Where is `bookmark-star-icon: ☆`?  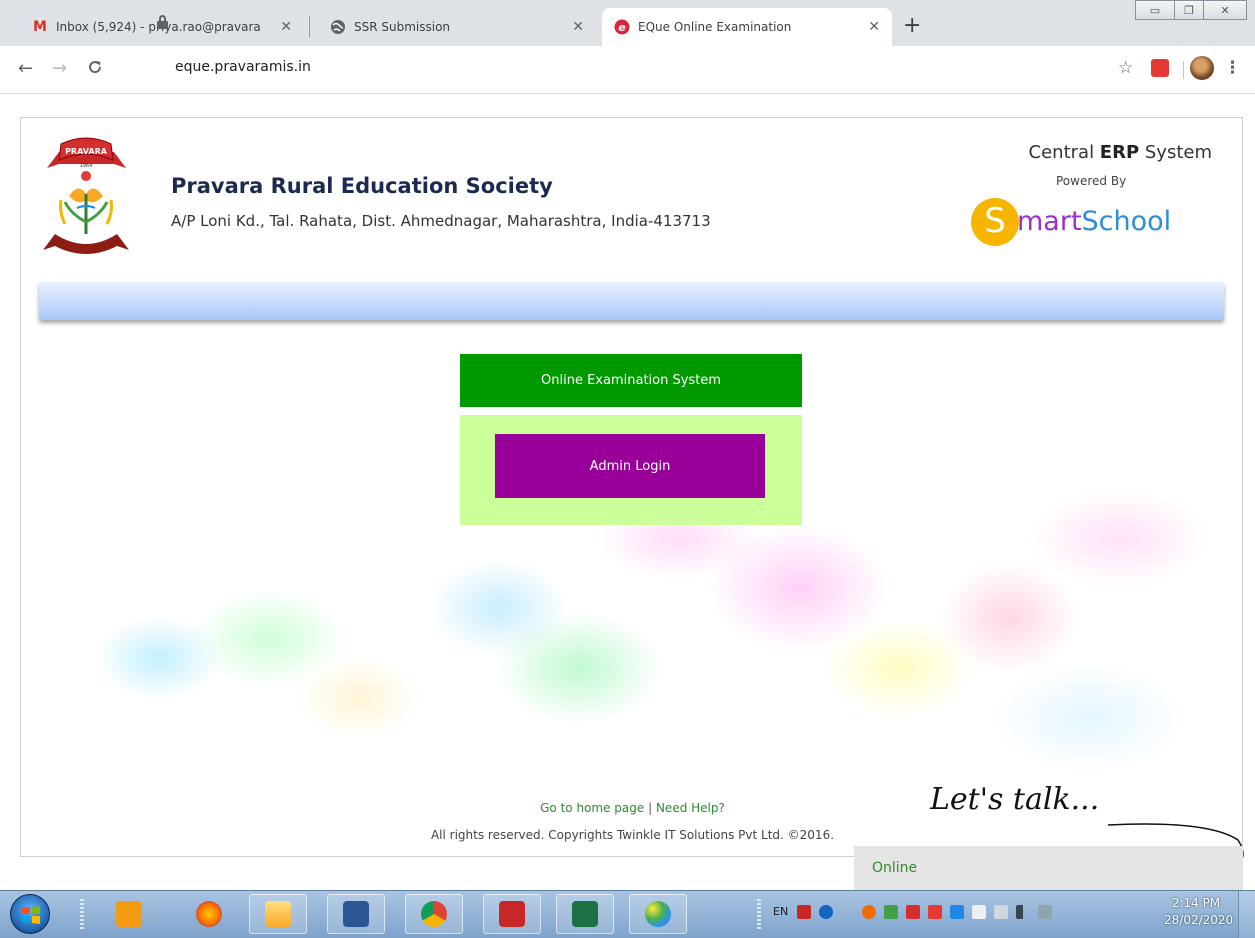
bookmark-star-icon: ☆ is located at coordinates (1125, 68).